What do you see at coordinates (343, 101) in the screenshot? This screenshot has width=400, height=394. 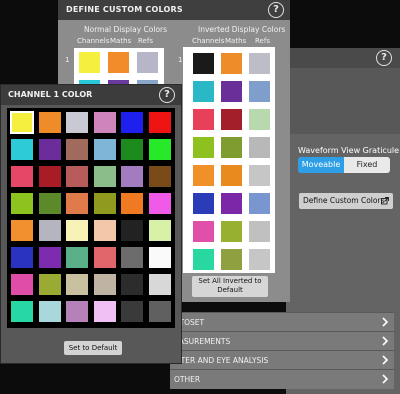 I see `settings-panel-top-area` at bounding box center [343, 101].